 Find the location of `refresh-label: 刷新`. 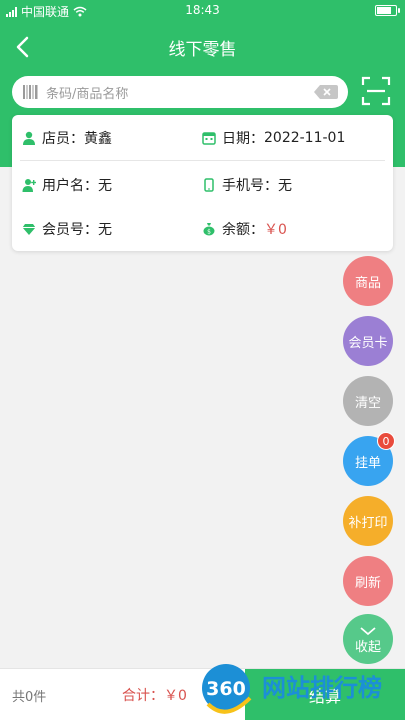

refresh-label: 刷新 is located at coordinates (367, 583).